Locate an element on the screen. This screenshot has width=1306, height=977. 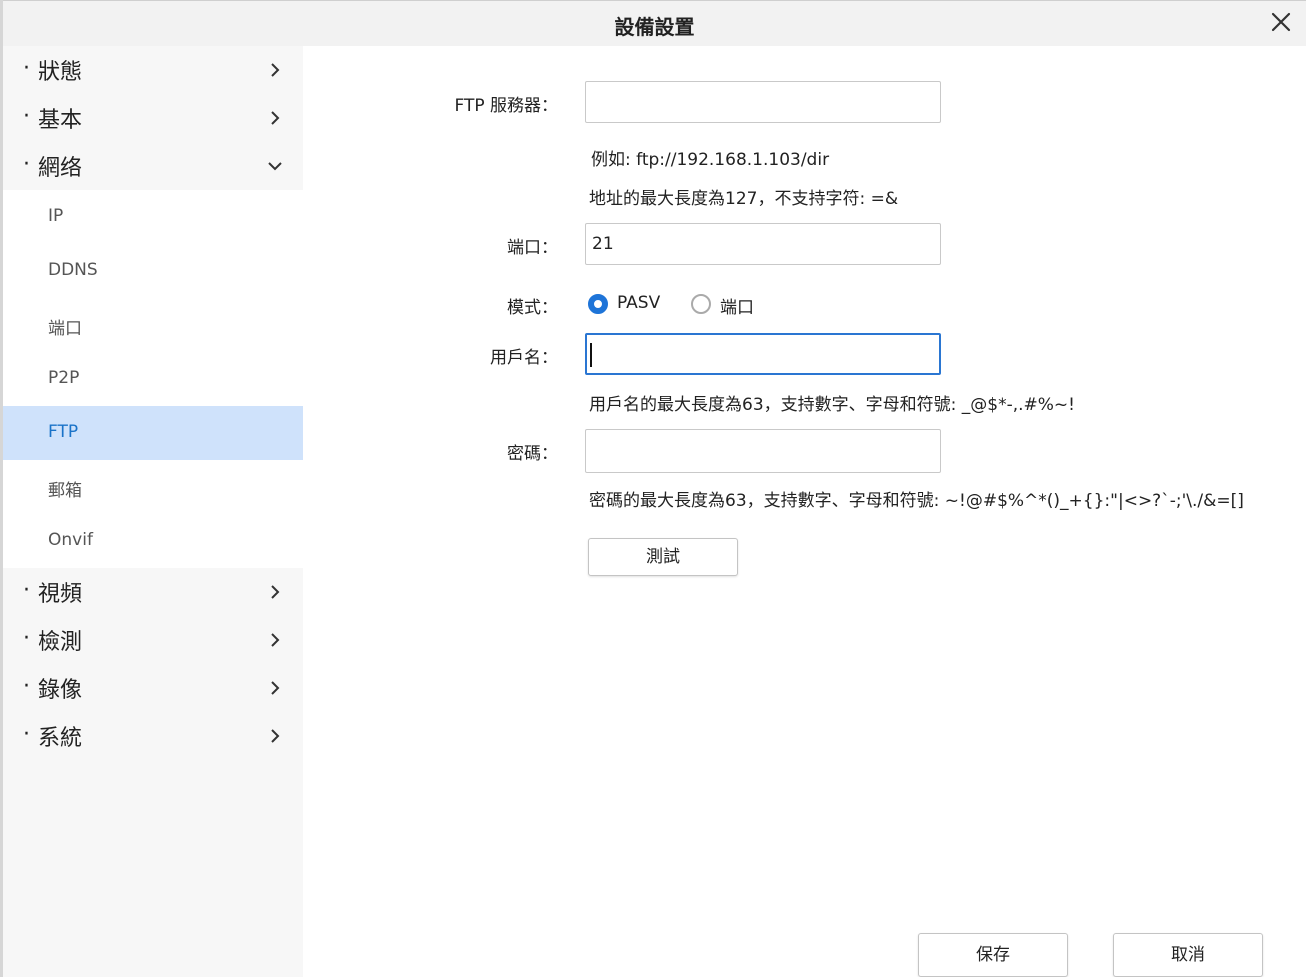
sidebar-category-system: · 系統 is located at coordinates (153, 736).